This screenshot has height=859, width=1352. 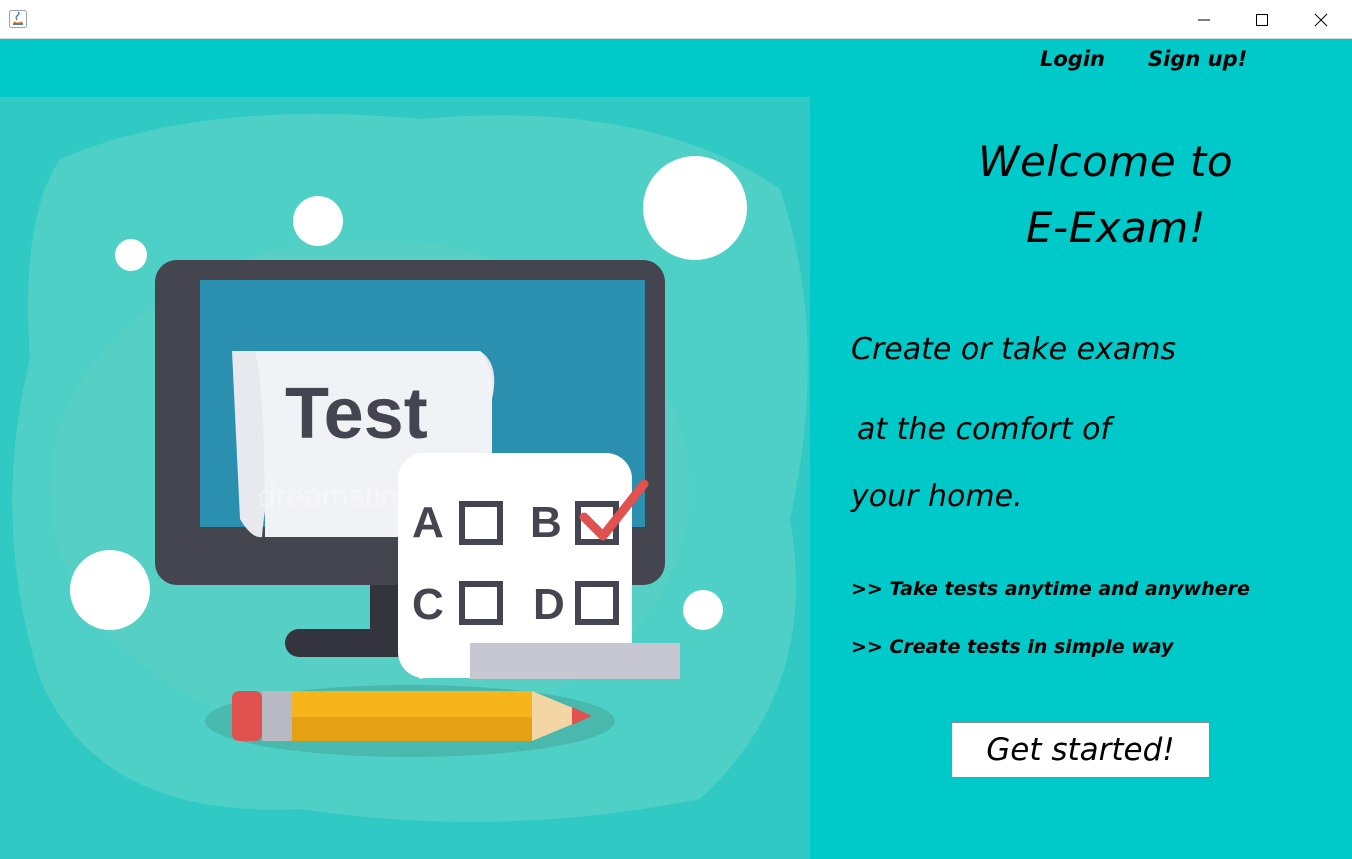 What do you see at coordinates (549, 604) in the screenshot?
I see `option-letter: D` at bounding box center [549, 604].